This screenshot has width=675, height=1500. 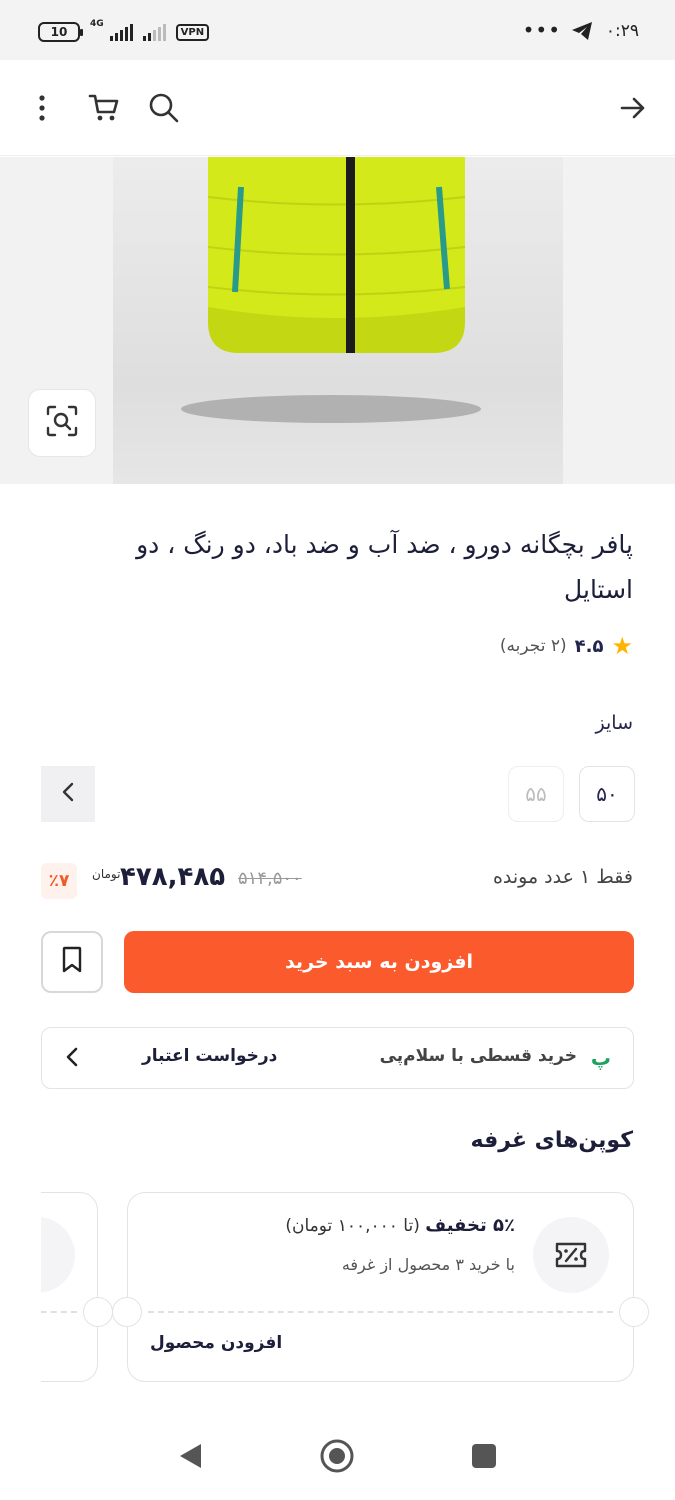 What do you see at coordinates (562, 877) in the screenshot?
I see `stock-text: فقط ۱ عدد مونده` at bounding box center [562, 877].